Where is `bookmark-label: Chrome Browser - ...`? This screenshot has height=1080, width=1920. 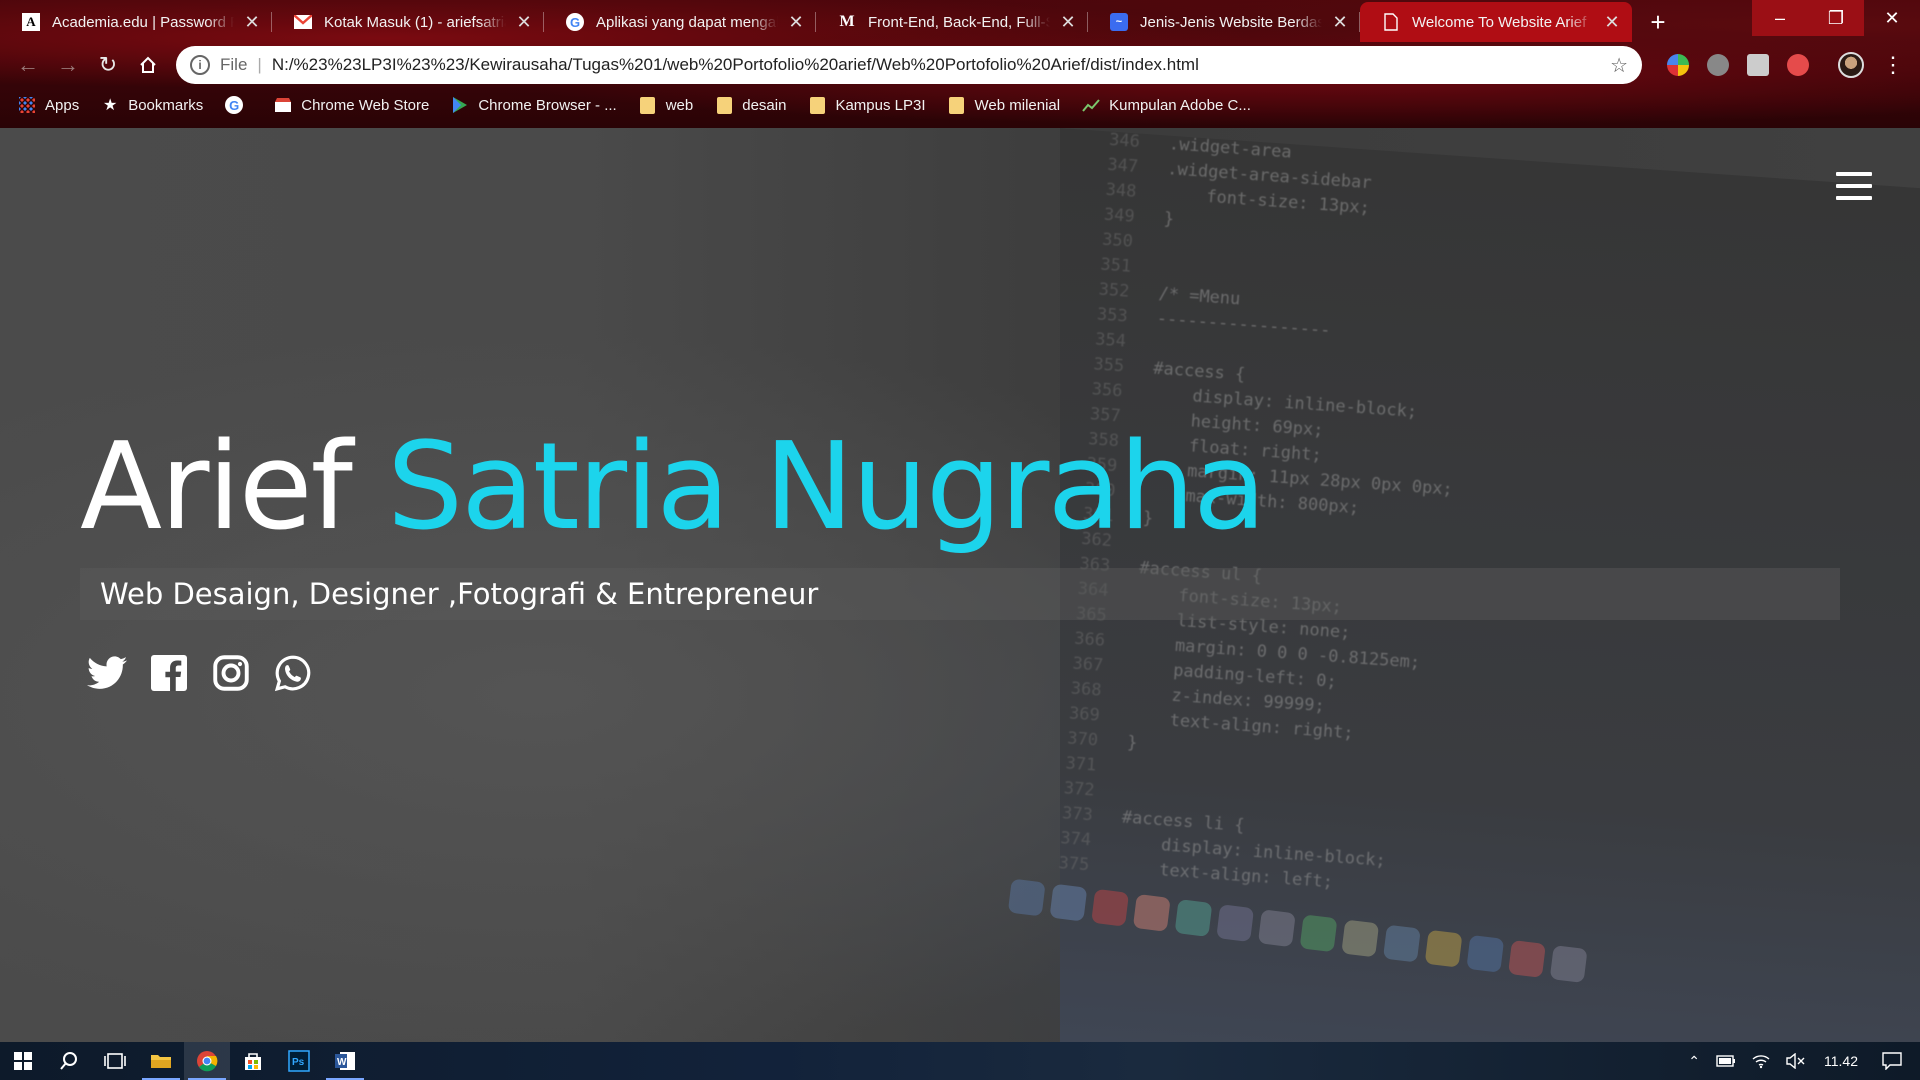
bookmark-label: Chrome Browser - ... is located at coordinates (547, 105).